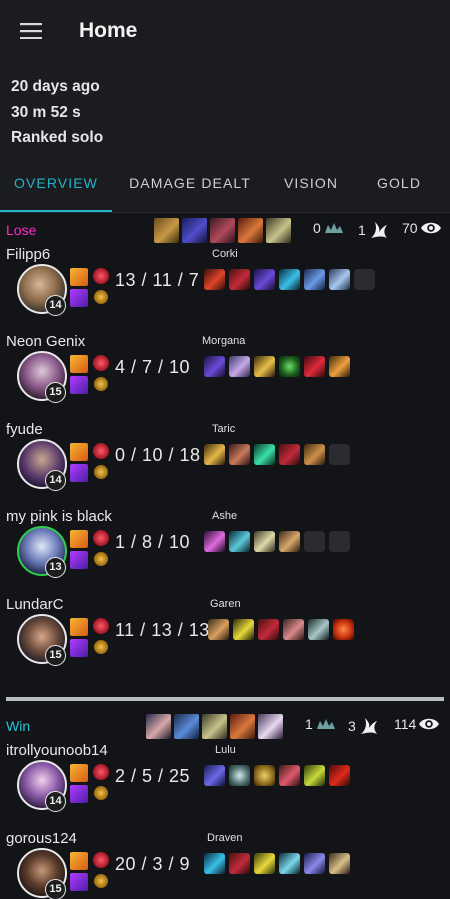 This screenshot has height=899, width=450. I want to click on tab-vision: VISION, so click(311, 186).